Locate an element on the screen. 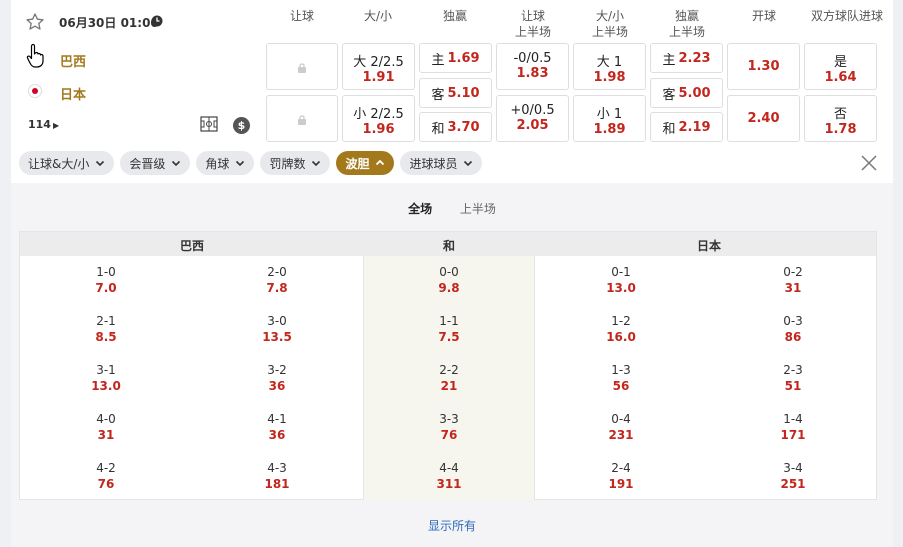 The height and width of the screenshot is (547, 903). score-cell: 4-2 76 is located at coordinates (106, 476).